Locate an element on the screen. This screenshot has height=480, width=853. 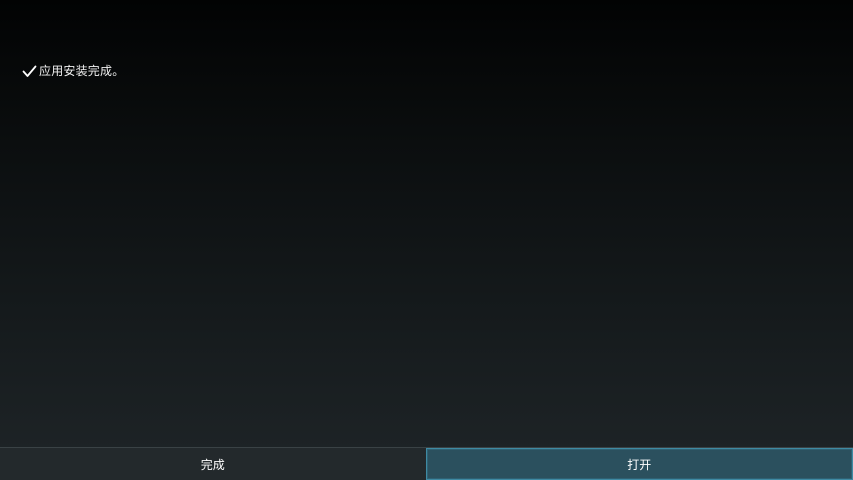
install-status: 应用安装完成。 is located at coordinates (73, 71).